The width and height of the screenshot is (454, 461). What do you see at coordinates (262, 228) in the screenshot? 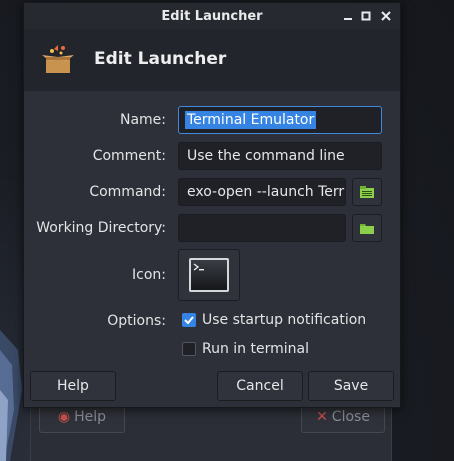
I see `working-directory-field` at bounding box center [262, 228].